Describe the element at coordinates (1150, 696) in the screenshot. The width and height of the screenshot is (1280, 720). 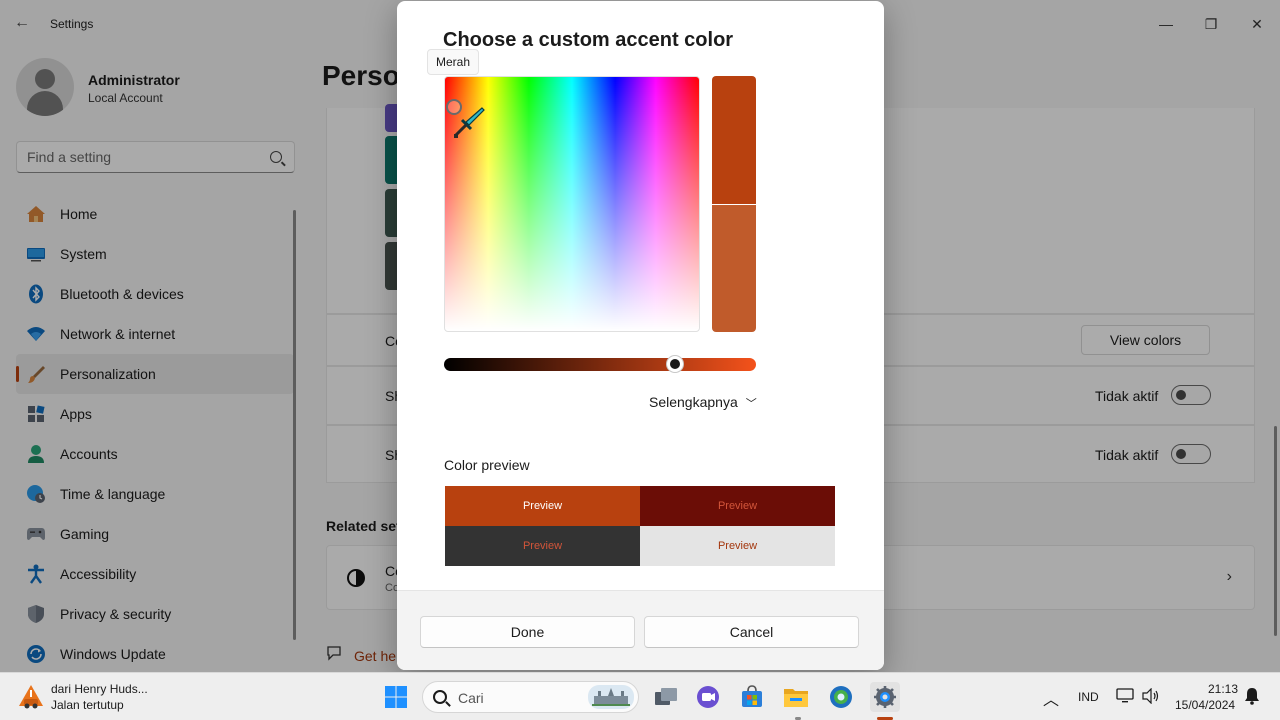
I see `volume-icon` at that location.